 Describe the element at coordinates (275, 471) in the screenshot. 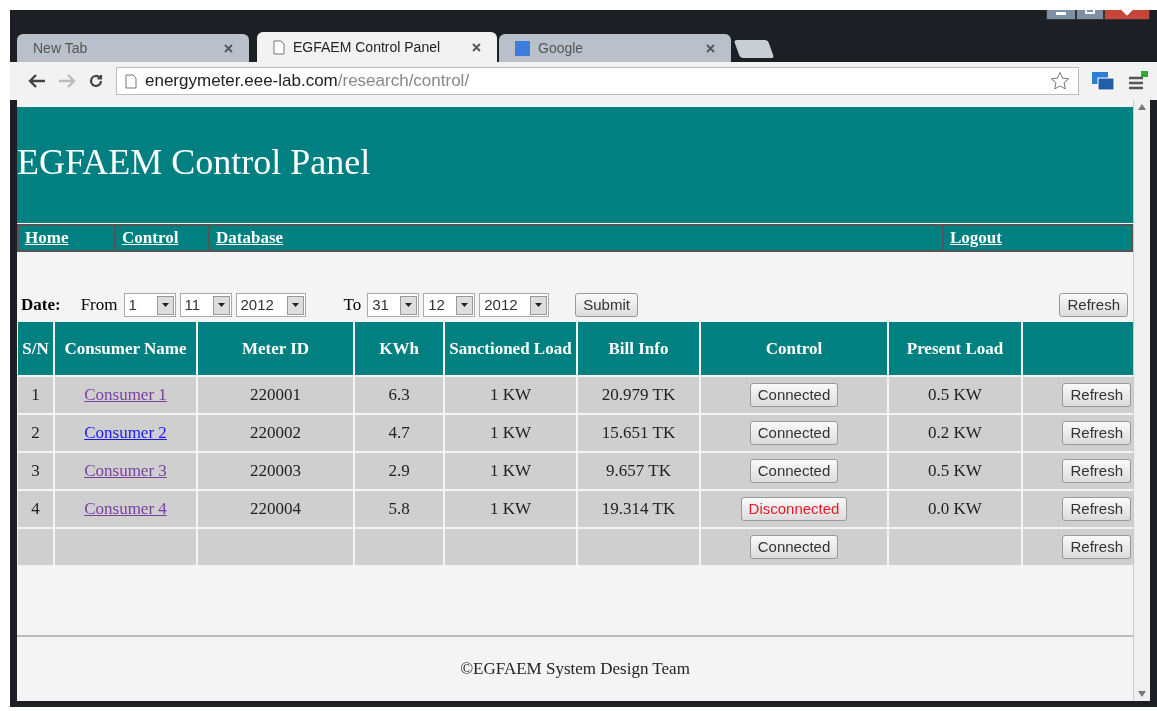

I see `table-cell: 220003` at that location.